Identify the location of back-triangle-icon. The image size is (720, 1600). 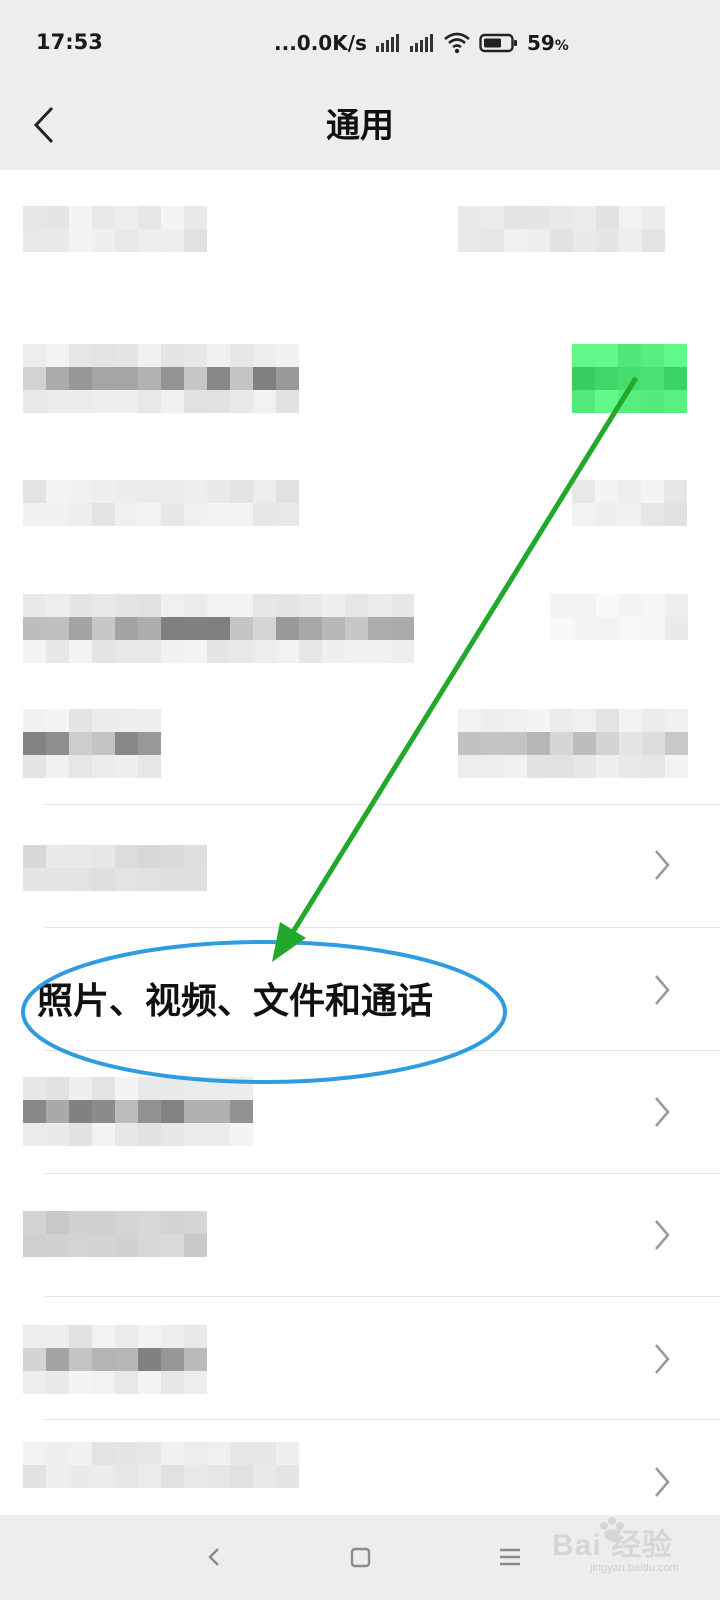
(214, 1557).